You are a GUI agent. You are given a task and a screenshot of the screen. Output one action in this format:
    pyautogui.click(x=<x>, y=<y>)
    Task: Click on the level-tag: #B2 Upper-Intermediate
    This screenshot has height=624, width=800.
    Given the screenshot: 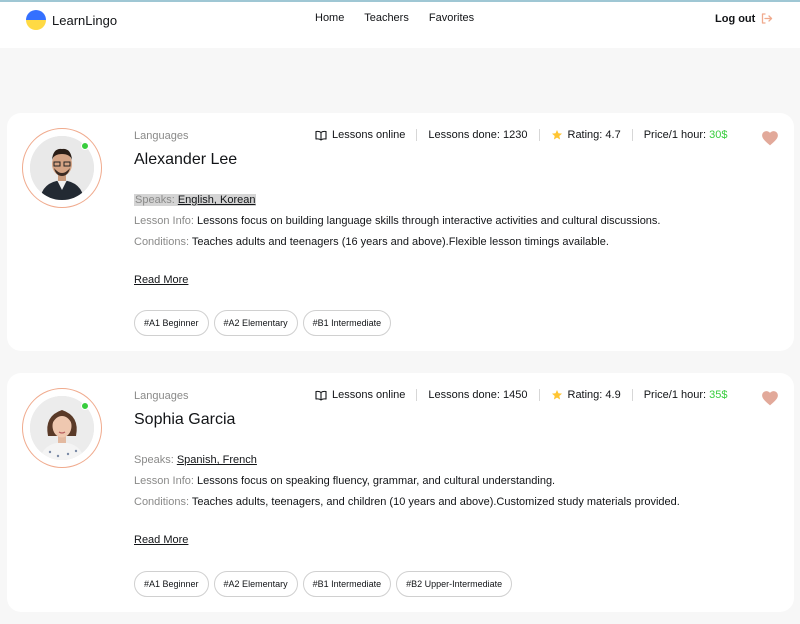 What is the action you would take?
    pyautogui.click(x=454, y=584)
    